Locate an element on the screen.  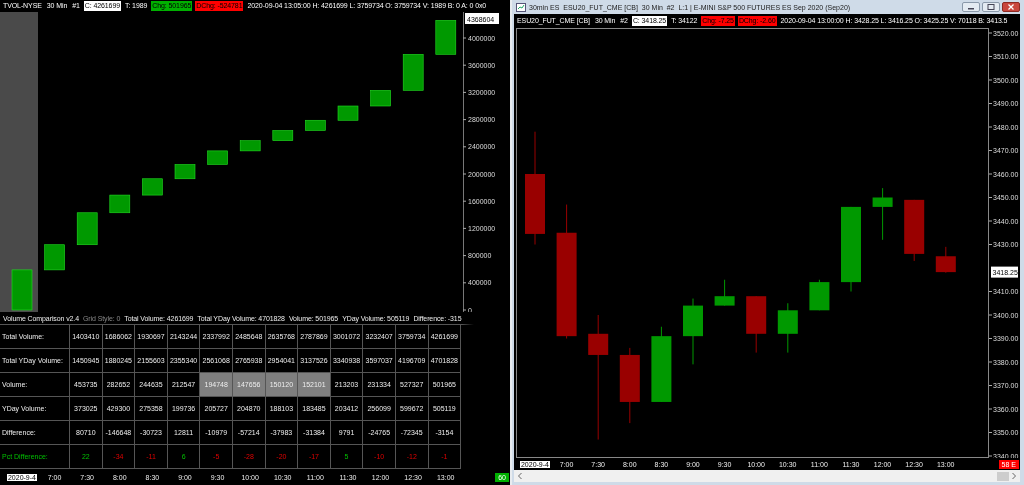
close-button is located at coordinates (1011, 7).